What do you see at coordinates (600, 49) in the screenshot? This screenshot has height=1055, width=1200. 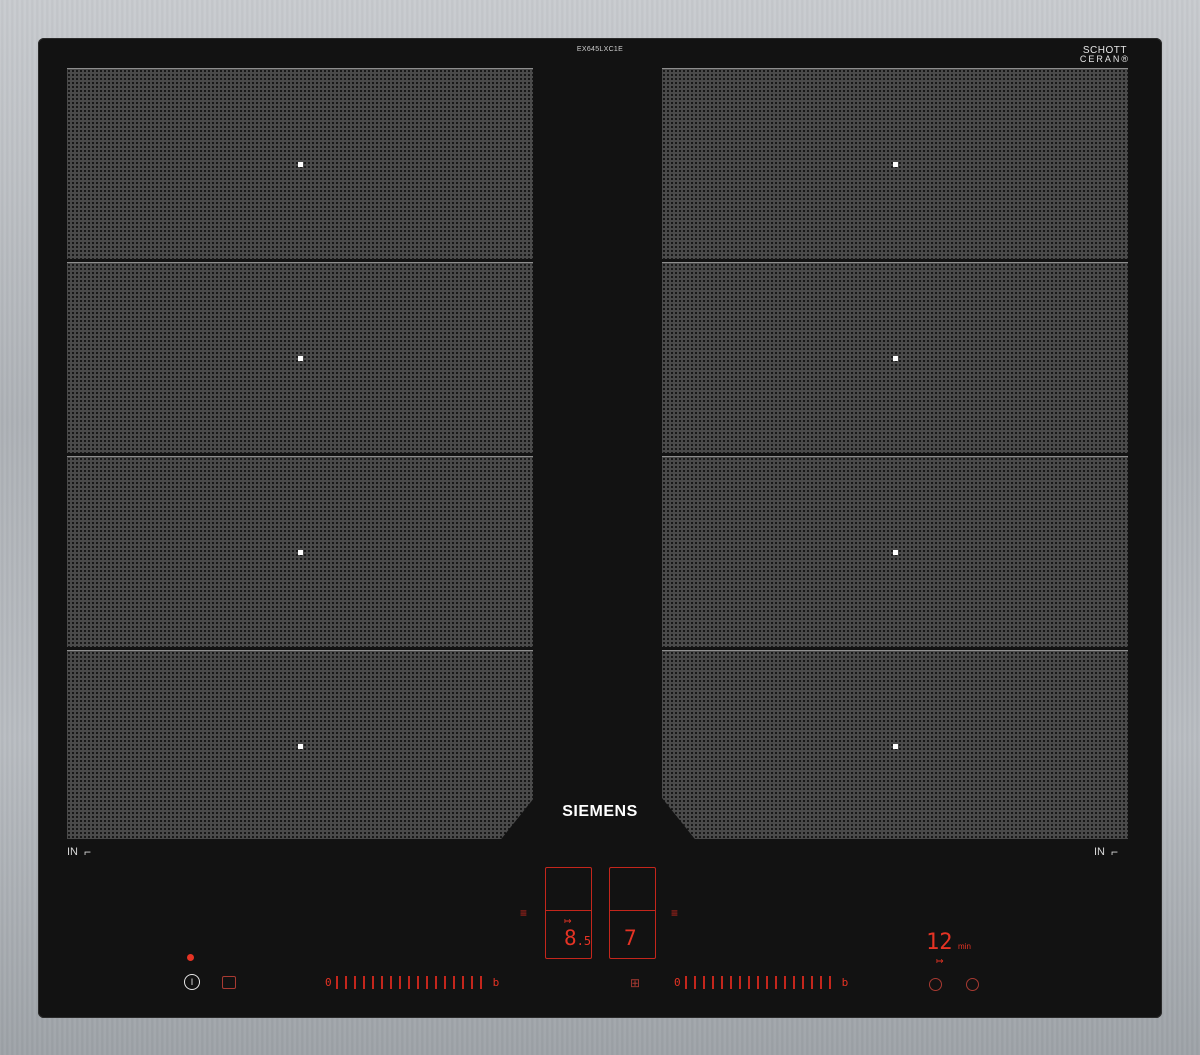 I see `model-number: EX645LXC1E` at bounding box center [600, 49].